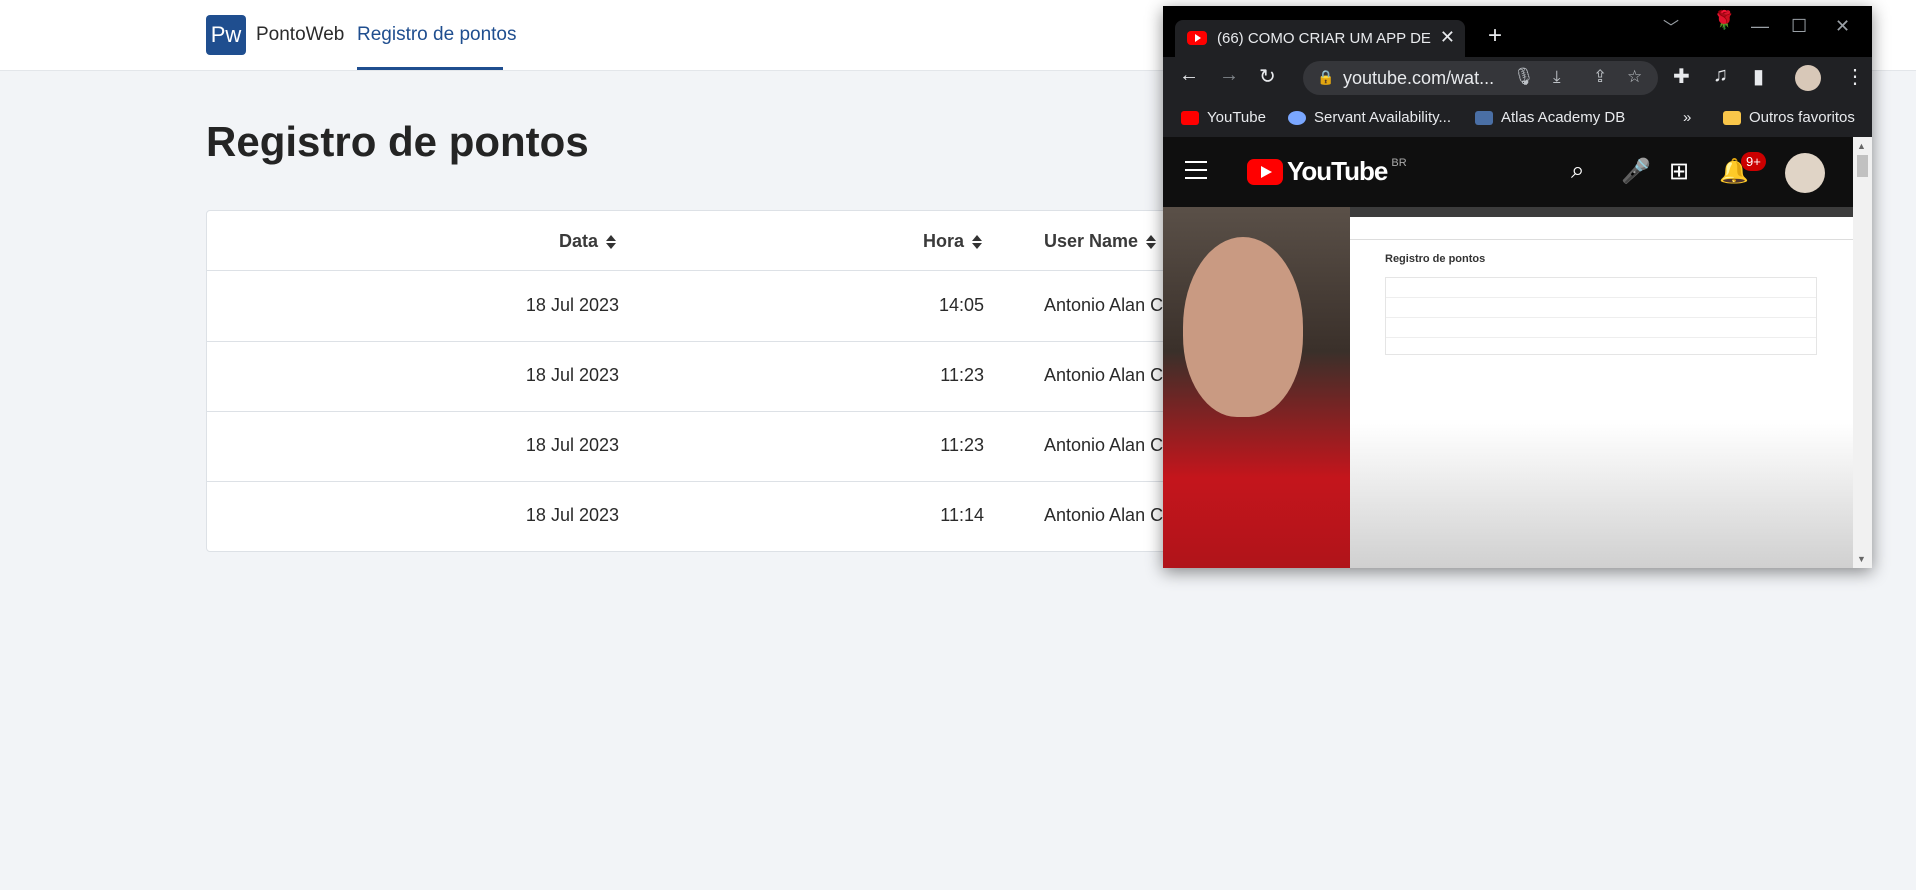 The image size is (1916, 890). Describe the element at coordinates (1753, 161) in the screenshot. I see `notification-badge: 9+` at that location.